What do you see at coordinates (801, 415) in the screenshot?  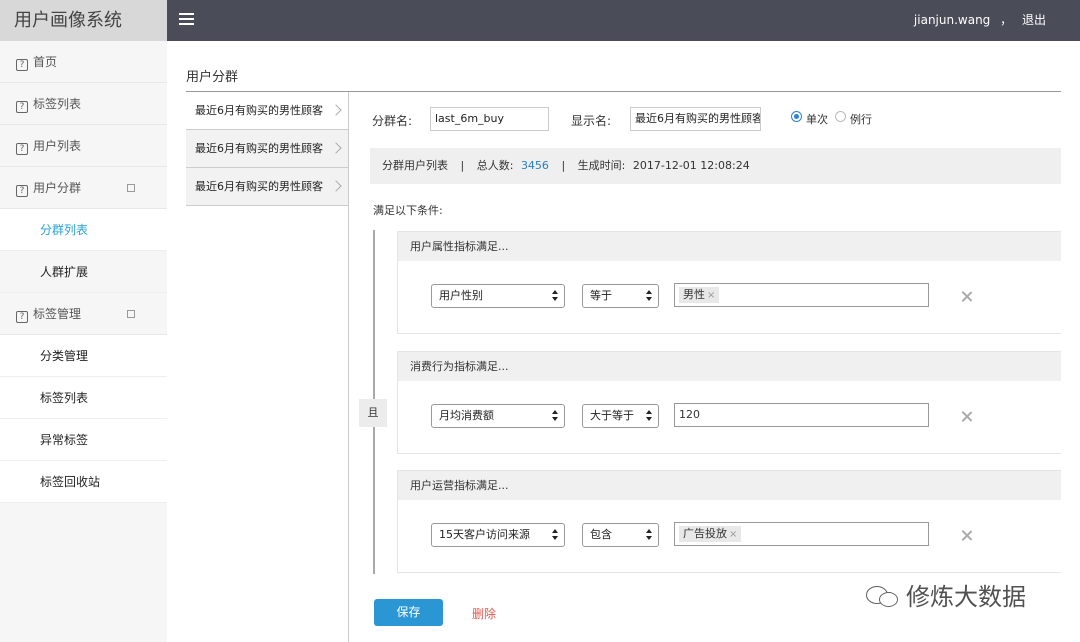 I see `value-input: 120` at bounding box center [801, 415].